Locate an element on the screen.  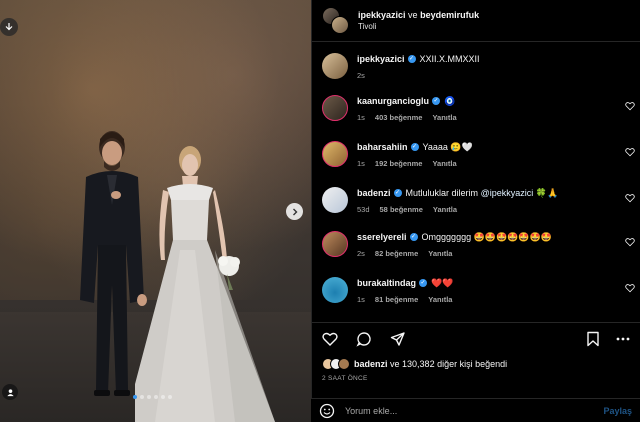
comment-text: Yaaaa 🥲🤍 is located at coordinates (447, 147).